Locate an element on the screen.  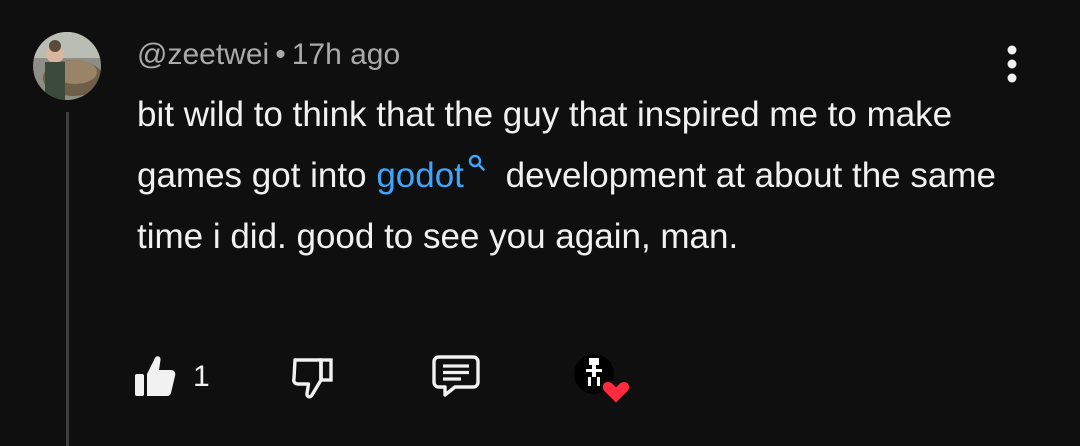
more-options-button is located at coordinates (1012, 64).